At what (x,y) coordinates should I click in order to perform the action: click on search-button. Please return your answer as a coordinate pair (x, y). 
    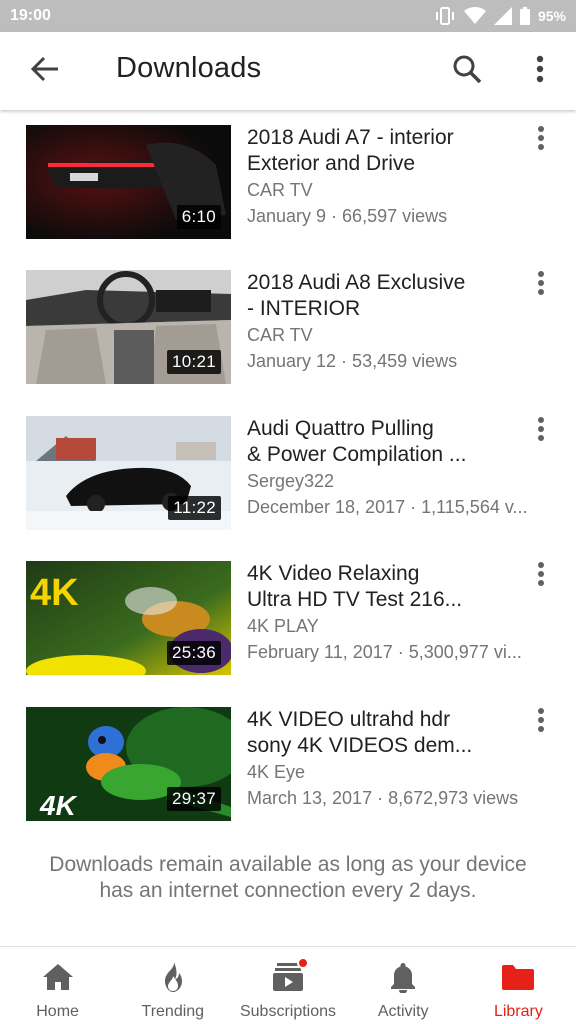
    Looking at the image, I should click on (467, 71).